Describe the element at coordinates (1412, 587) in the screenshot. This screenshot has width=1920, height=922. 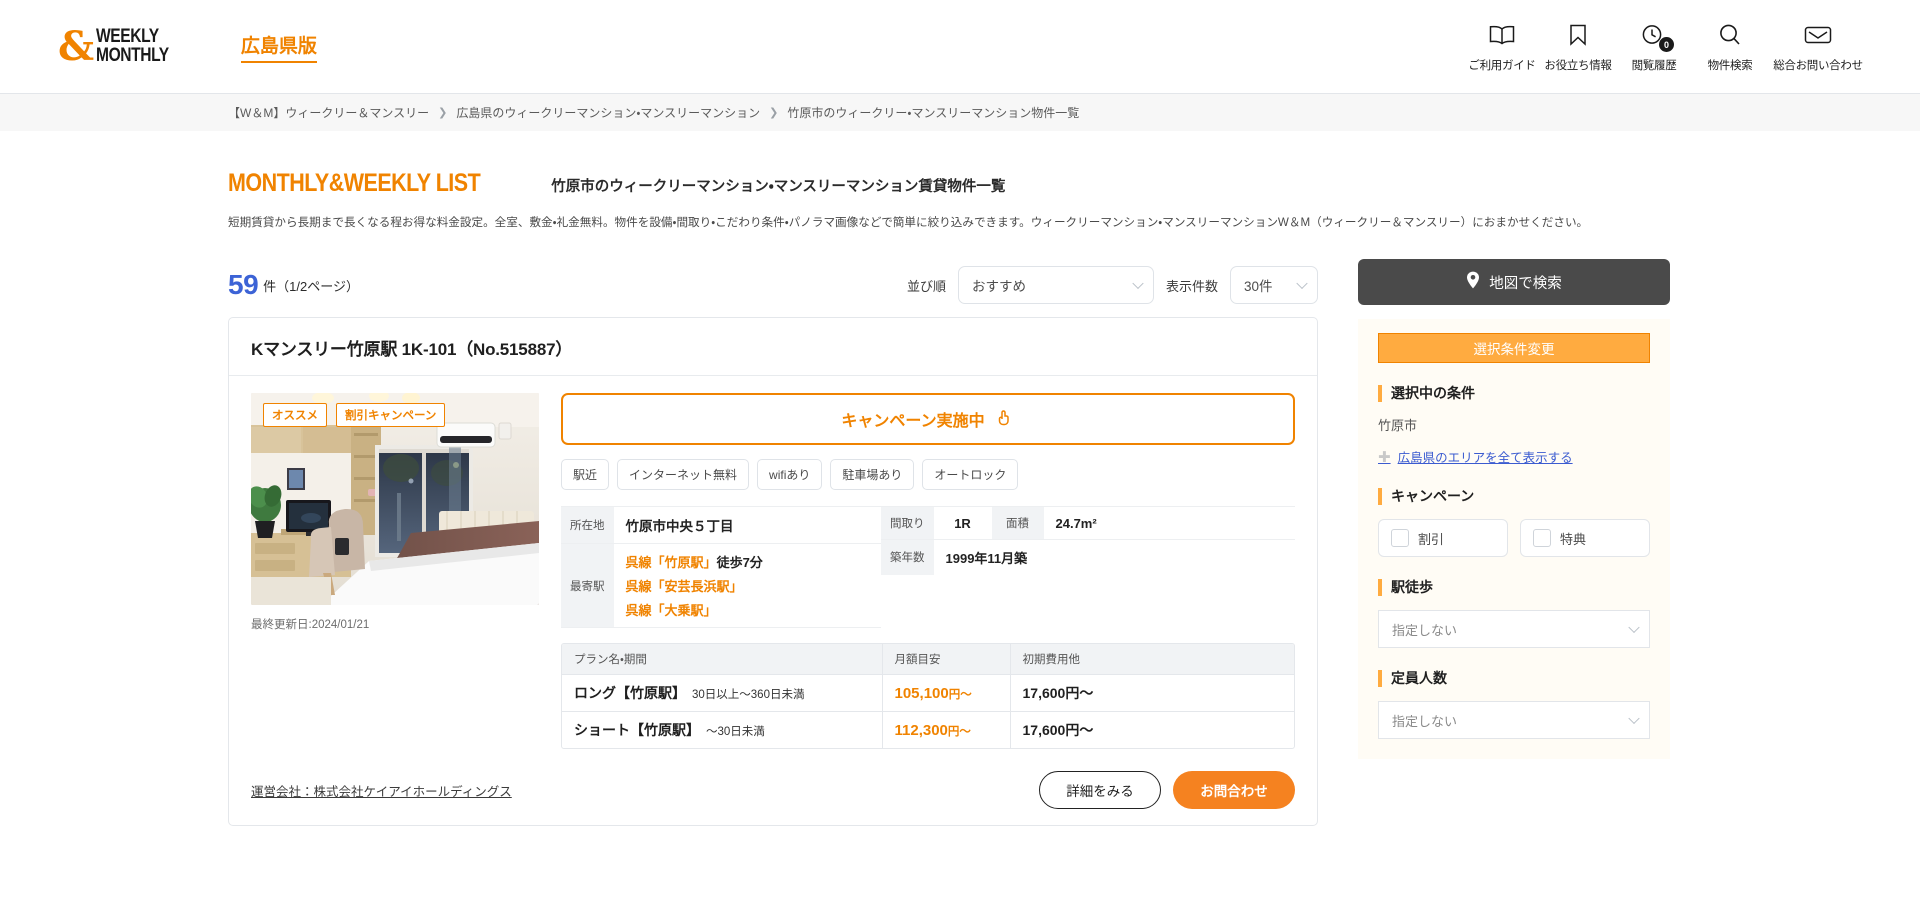
I see `walk-filter-label: 駅徒歩` at that location.